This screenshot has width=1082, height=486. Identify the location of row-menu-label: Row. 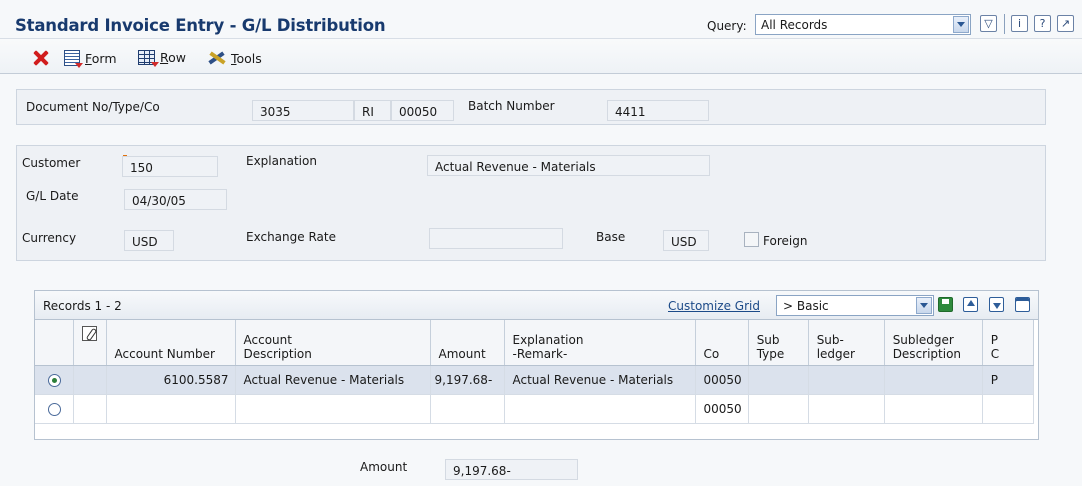
(173, 57).